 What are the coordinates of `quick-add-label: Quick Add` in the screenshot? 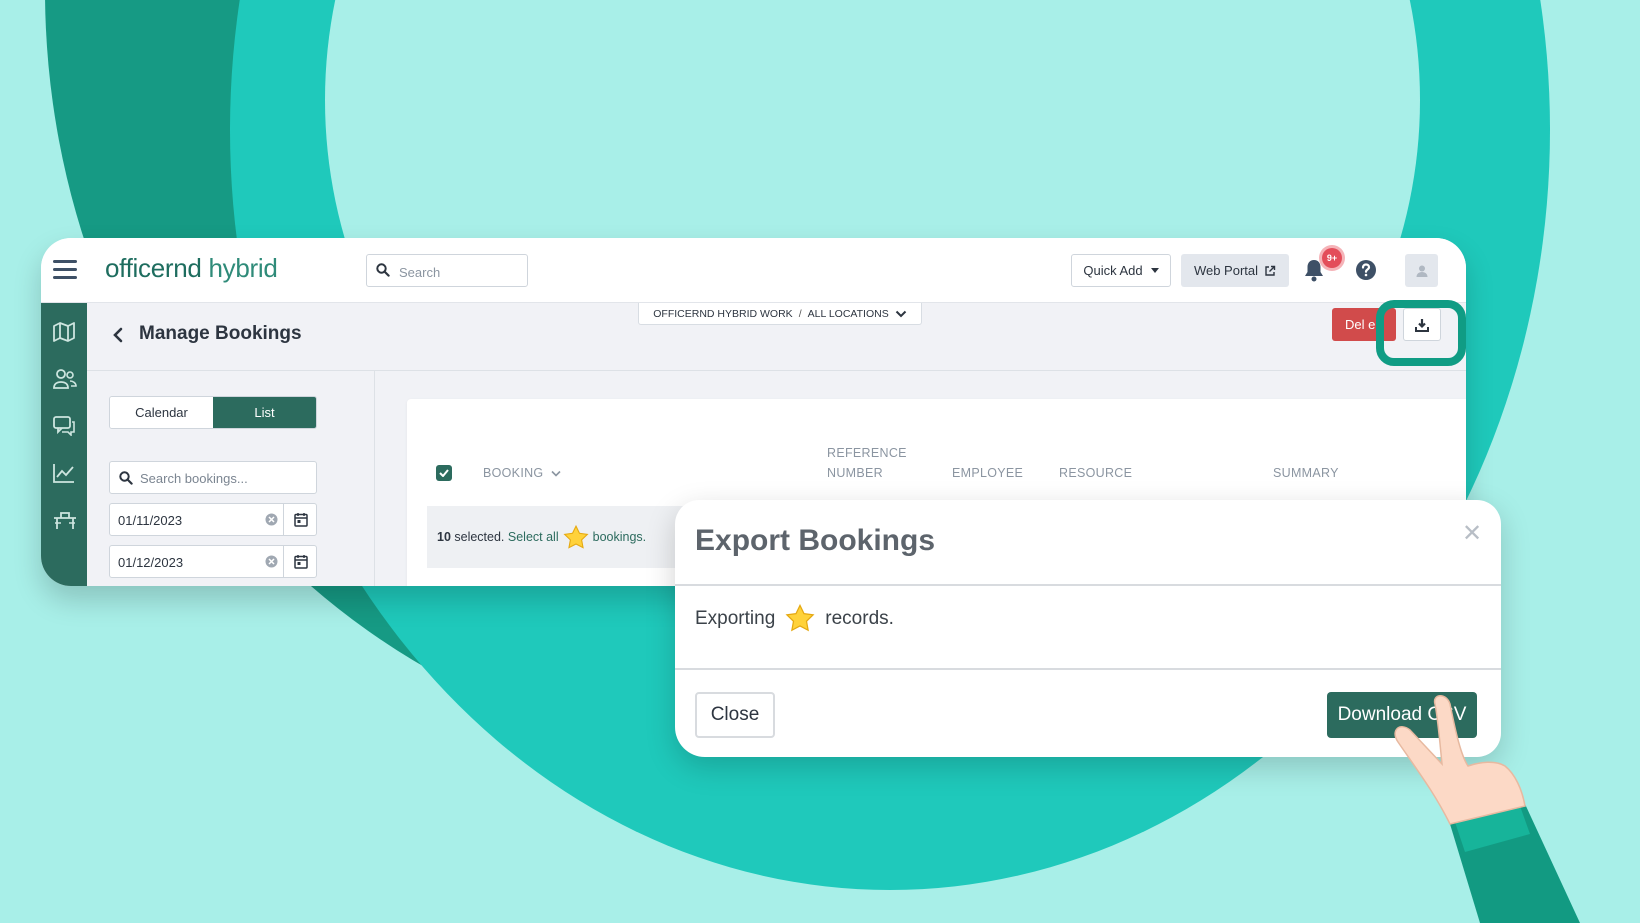 It's located at (1113, 270).